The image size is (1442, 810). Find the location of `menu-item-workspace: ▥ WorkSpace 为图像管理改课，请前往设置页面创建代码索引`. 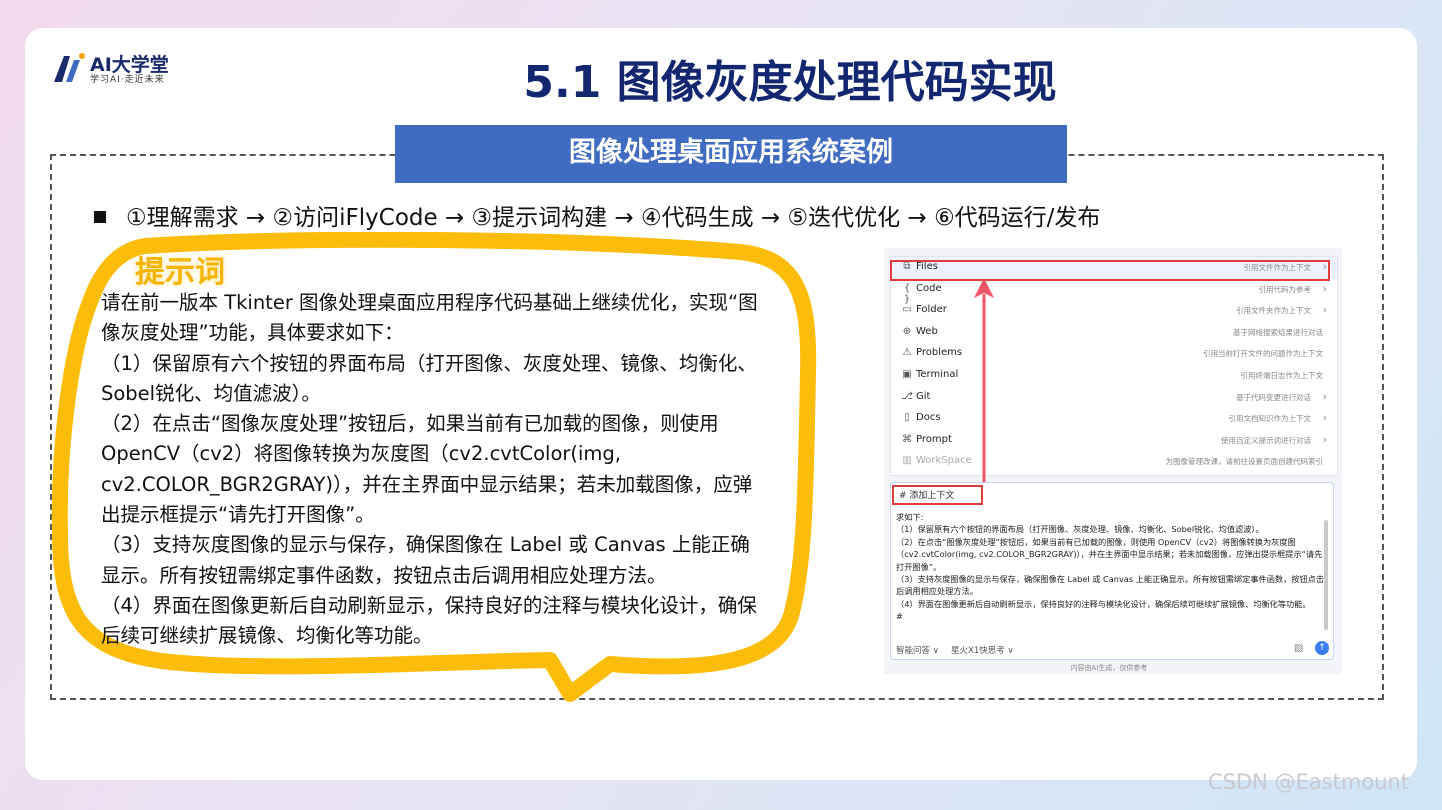

menu-item-workspace: ▥ WorkSpace 为图像管理改课，请前往设置页面创建代码索引 is located at coordinates (1114, 462).